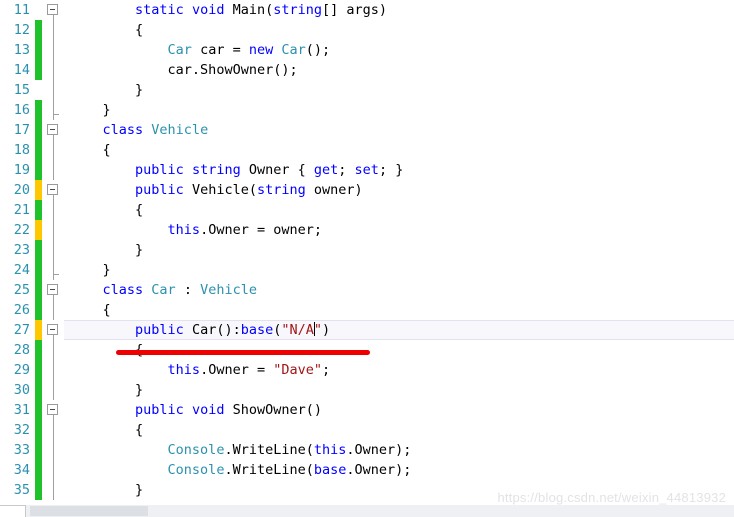  What do you see at coordinates (367, 410) in the screenshot?
I see `code-line: 31 public void ShowOwner()` at bounding box center [367, 410].